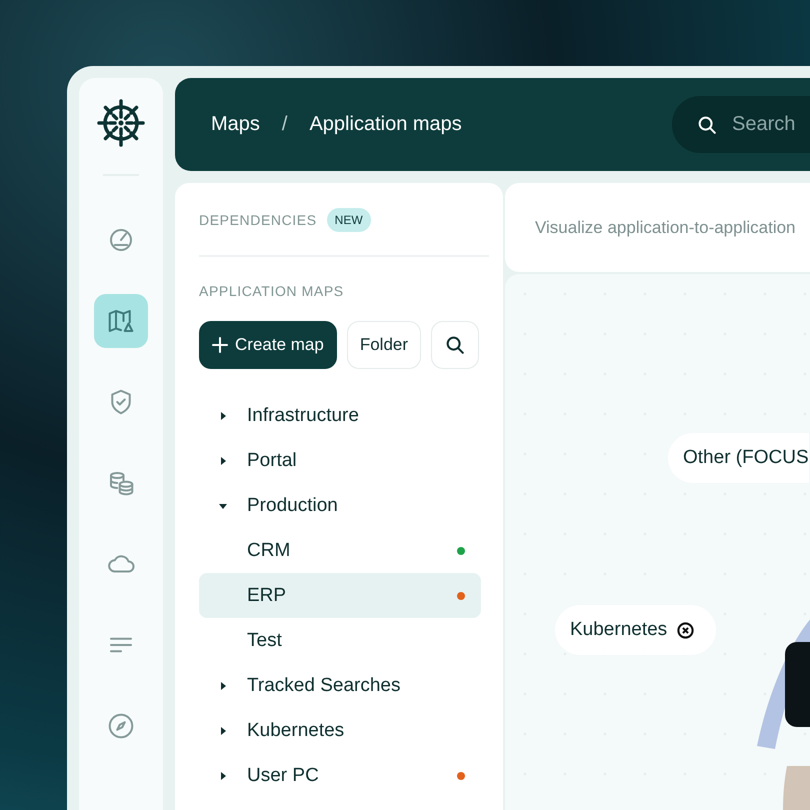 This screenshot has height=810, width=810. Describe the element at coordinates (635, 630) in the screenshot. I see `map-node: Kubernetes` at that location.